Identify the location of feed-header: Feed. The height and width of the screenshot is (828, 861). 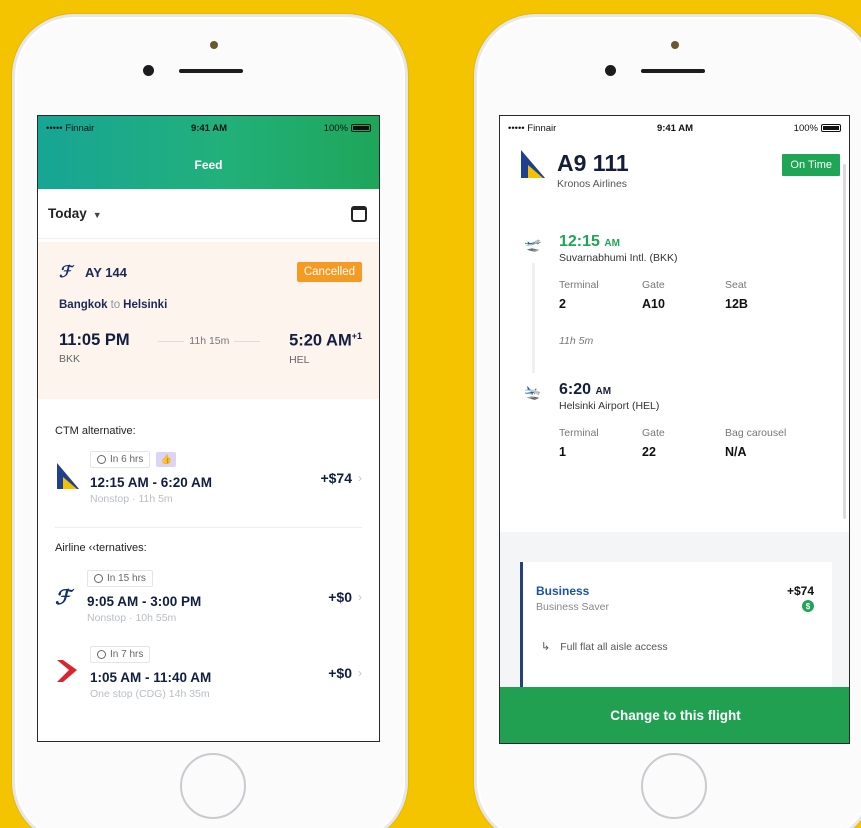
(208, 164).